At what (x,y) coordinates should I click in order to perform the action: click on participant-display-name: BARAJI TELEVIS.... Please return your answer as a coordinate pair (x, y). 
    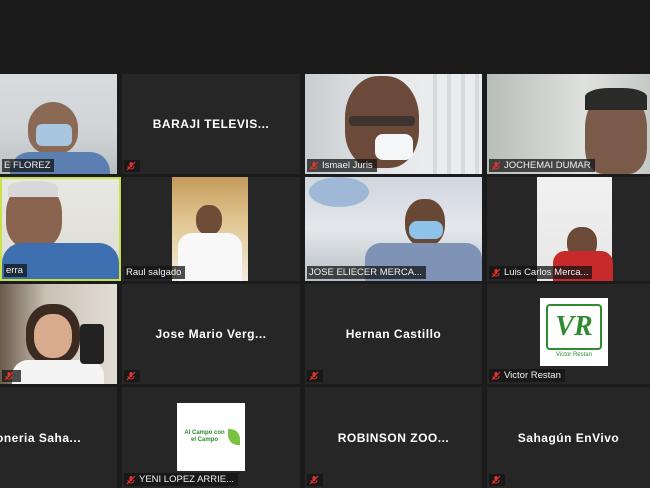
    Looking at the image, I should click on (211, 124).